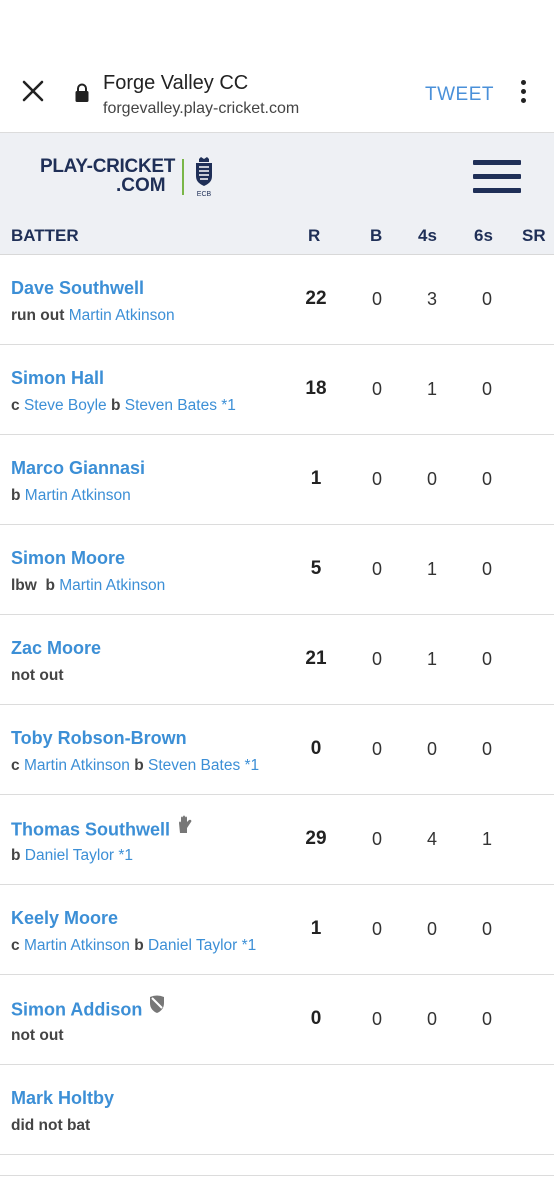 The image size is (554, 1200). I want to click on batter-name: Marco Giannasi, so click(78, 468).